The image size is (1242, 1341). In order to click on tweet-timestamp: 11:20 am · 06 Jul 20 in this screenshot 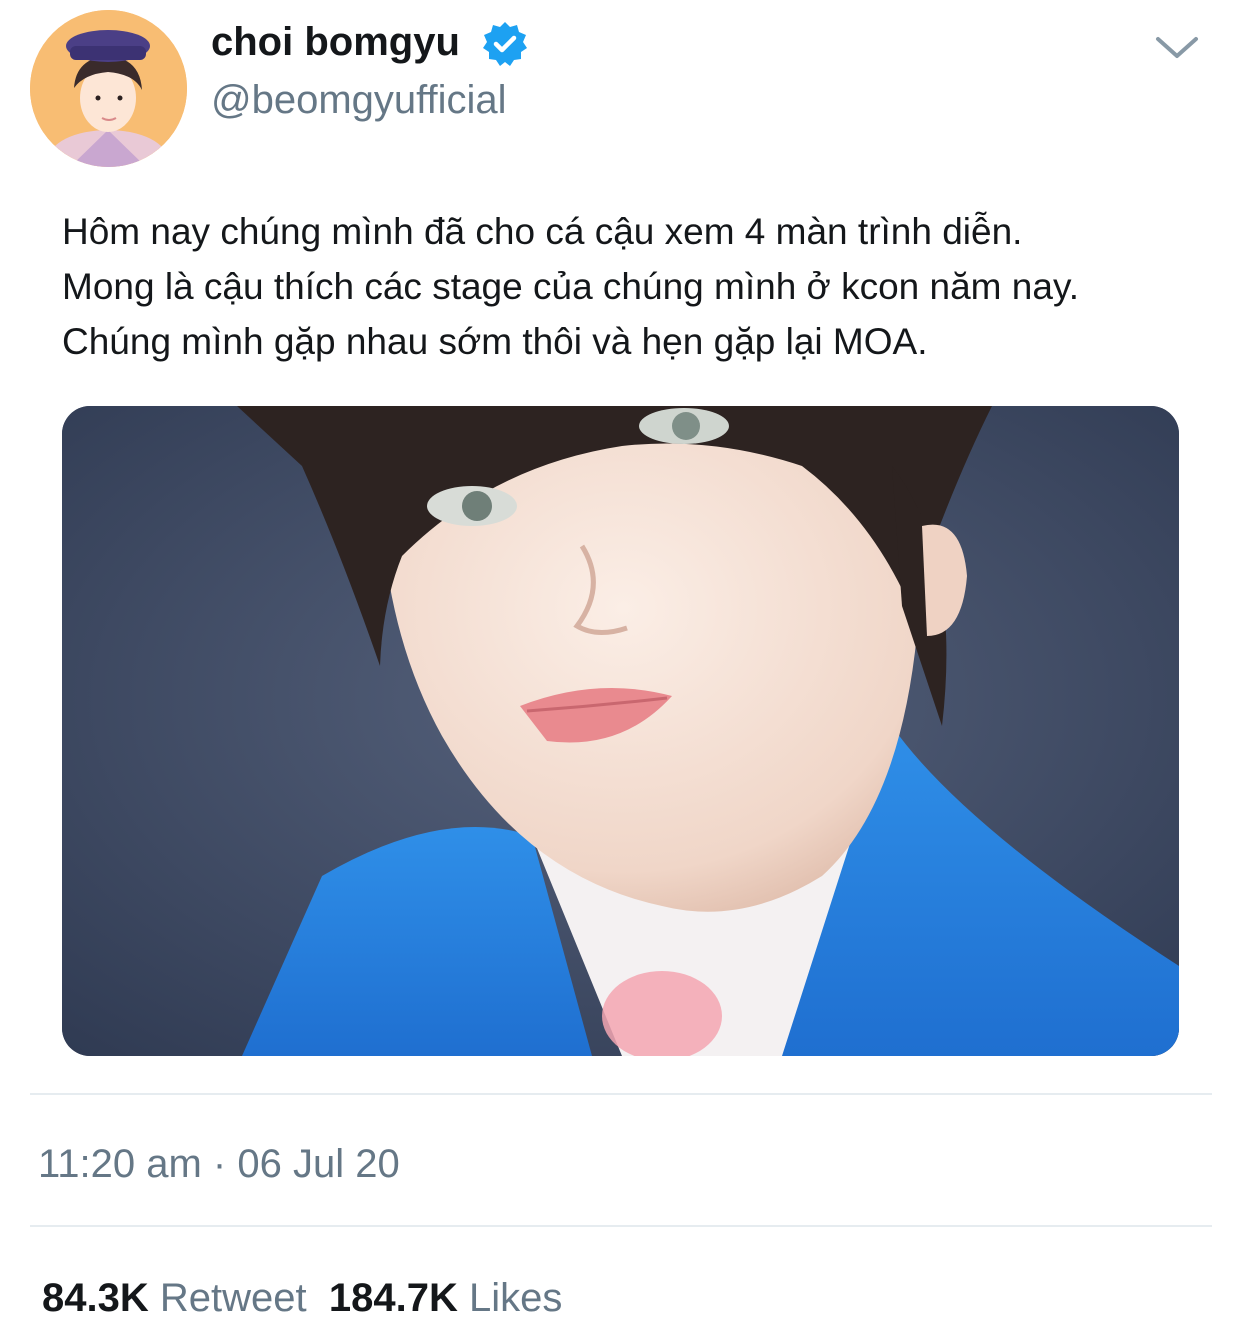, I will do `click(219, 1164)`.